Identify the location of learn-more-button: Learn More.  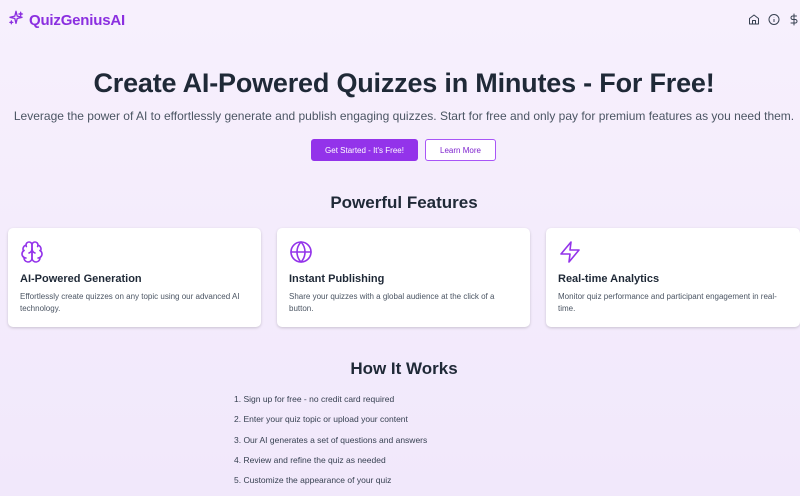
(460, 150).